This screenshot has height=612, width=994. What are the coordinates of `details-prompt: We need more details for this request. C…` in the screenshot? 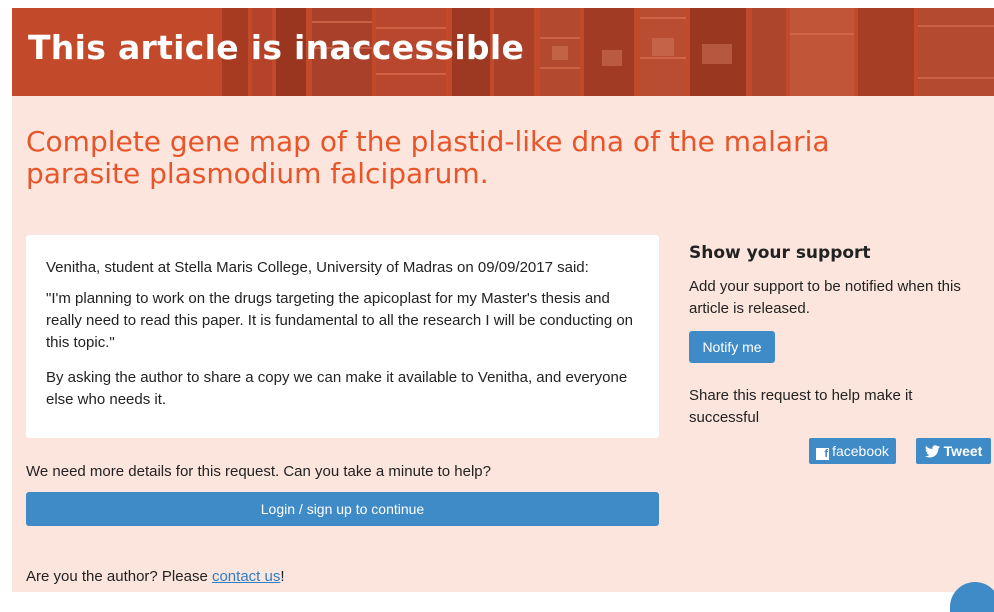 It's located at (258, 471).